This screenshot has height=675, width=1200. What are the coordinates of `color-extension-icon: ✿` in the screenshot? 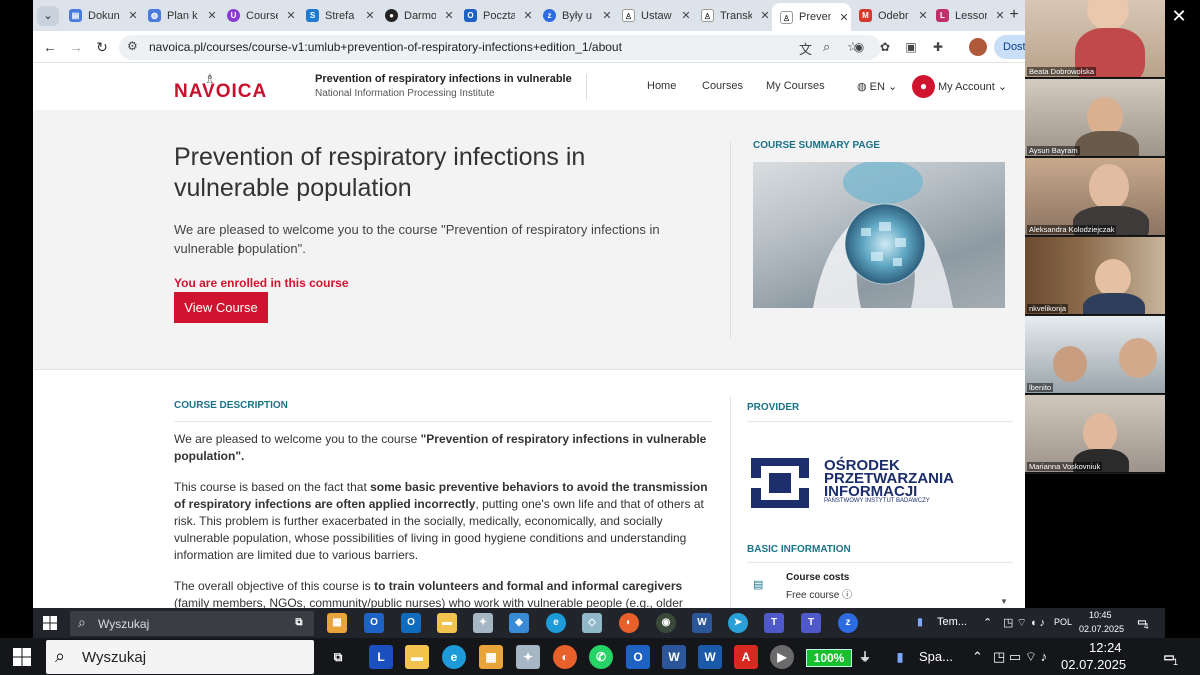 It's located at (885, 47).